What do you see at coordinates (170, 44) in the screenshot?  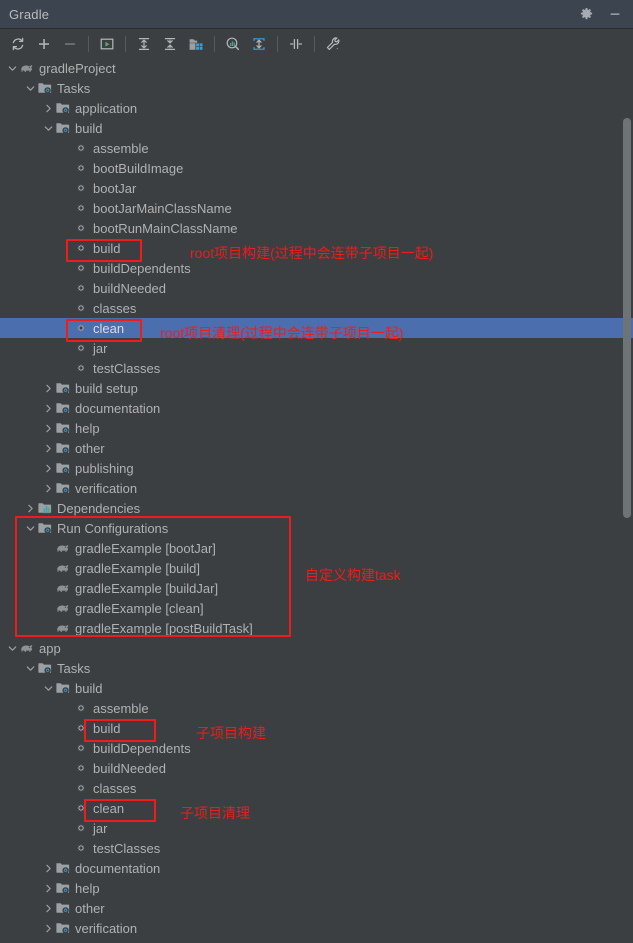 I see `collapse-all-button` at bounding box center [170, 44].